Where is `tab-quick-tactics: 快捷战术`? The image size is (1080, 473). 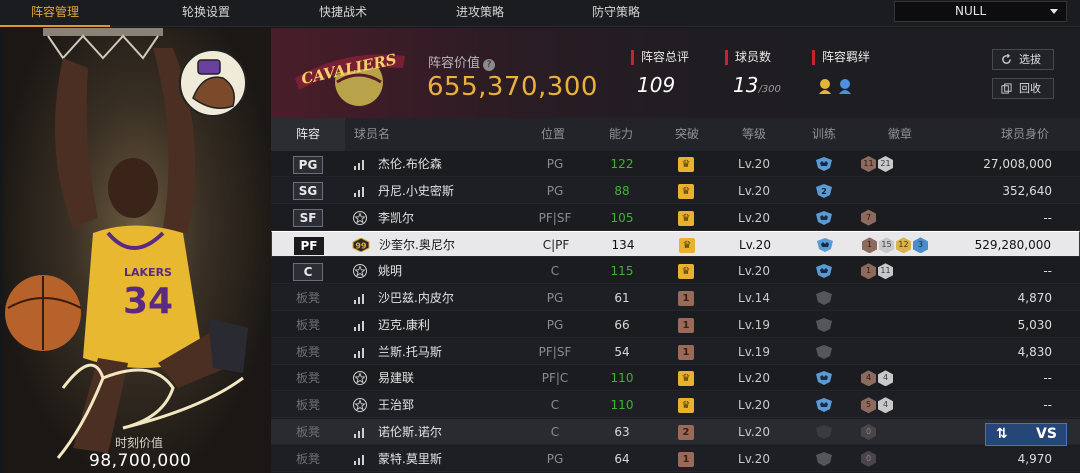 tab-quick-tactics: 快捷战术 is located at coordinates (343, 13).